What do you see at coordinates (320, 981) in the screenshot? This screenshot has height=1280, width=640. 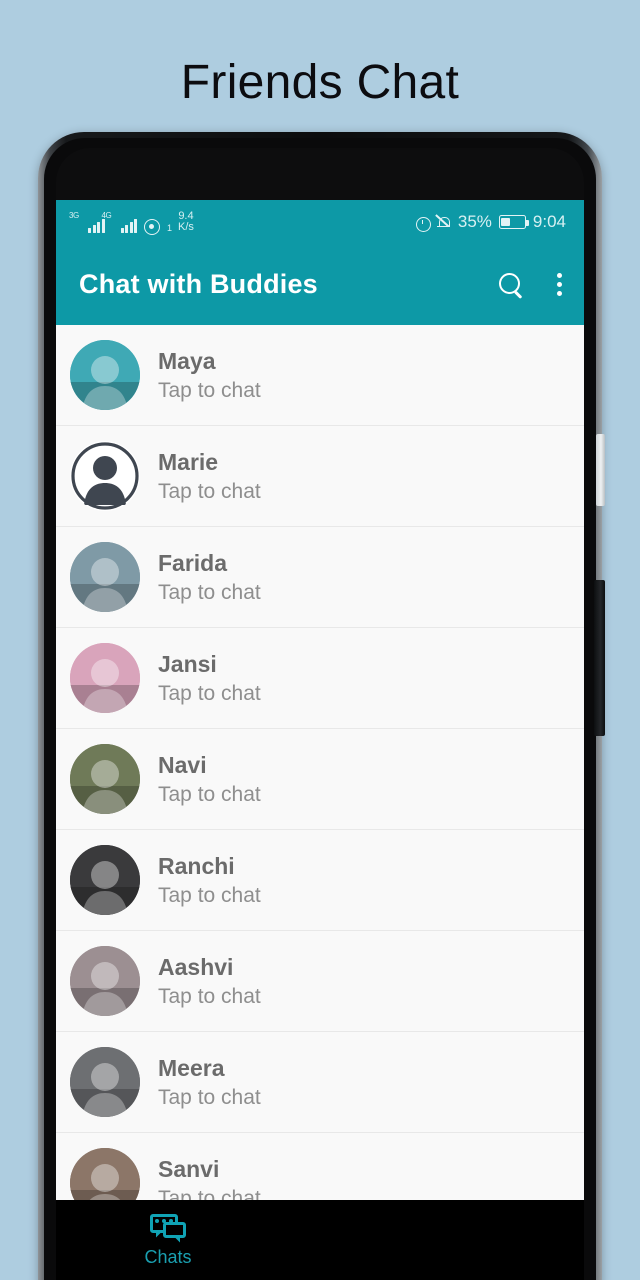 I see `chat-list-item: Aashvi Tap to chat` at bounding box center [320, 981].